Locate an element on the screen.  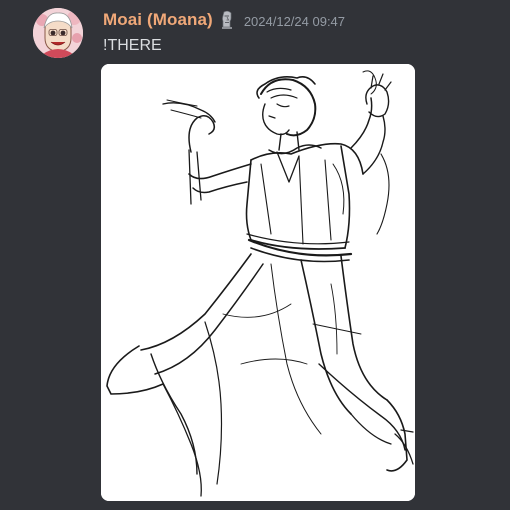
message-header: Moai (Moana) 2024/12/24 09:47 is located at coordinates (224, 20).